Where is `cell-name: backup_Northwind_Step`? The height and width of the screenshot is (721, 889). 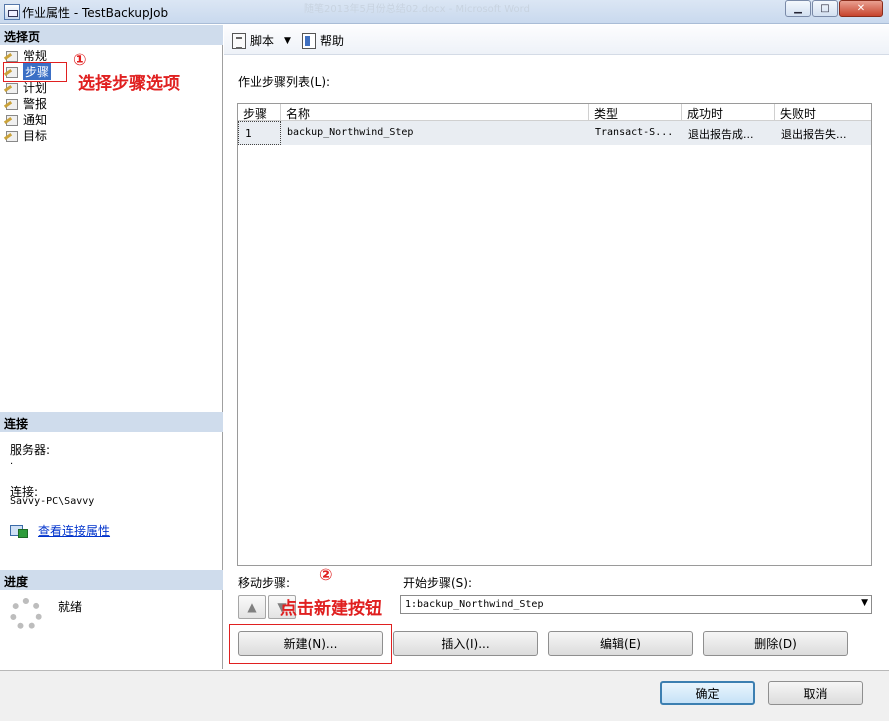
cell-name: backup_Northwind_Step is located at coordinates (350, 132).